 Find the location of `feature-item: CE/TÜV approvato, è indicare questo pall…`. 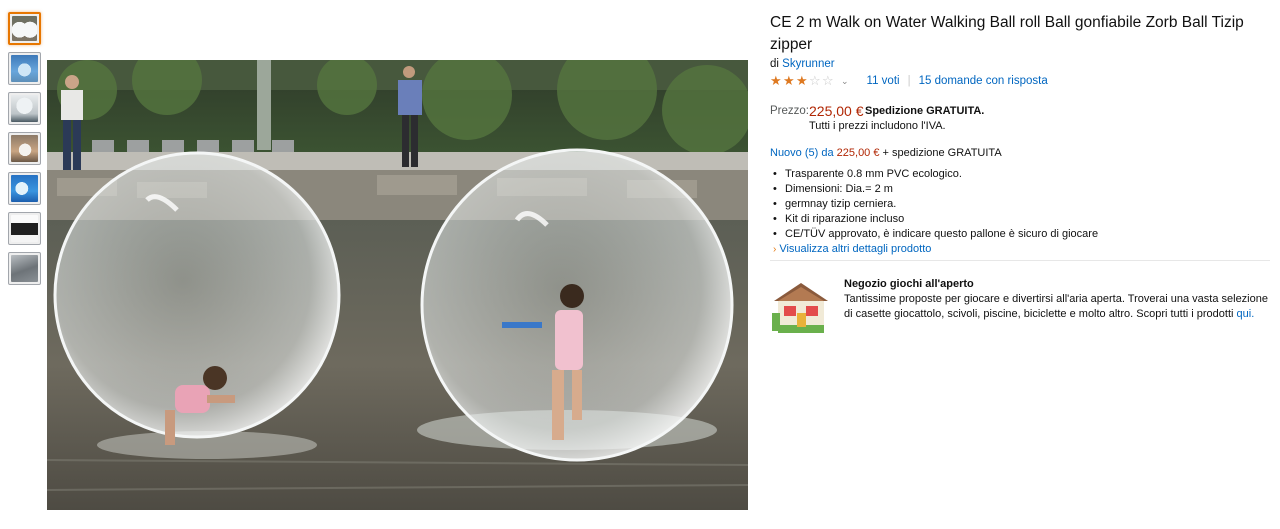

feature-item: CE/TÜV approvato, è indicare questo pall… is located at coordinates (1020, 234).